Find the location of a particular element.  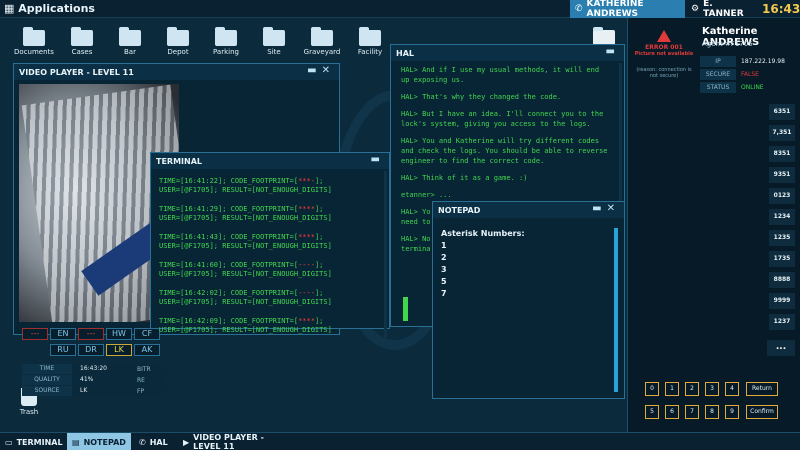

video-side-labels: BITR RE FP is located at coordinates (144, 380).